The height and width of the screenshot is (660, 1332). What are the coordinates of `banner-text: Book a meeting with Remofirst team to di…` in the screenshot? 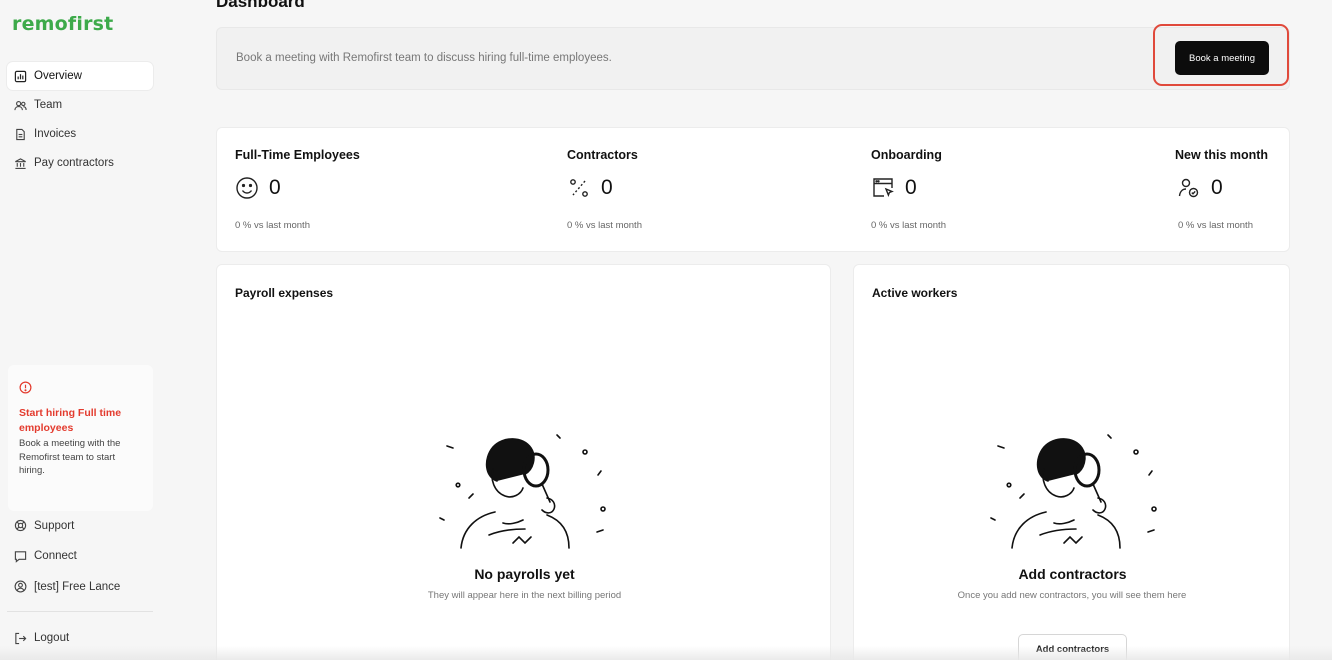 It's located at (424, 58).